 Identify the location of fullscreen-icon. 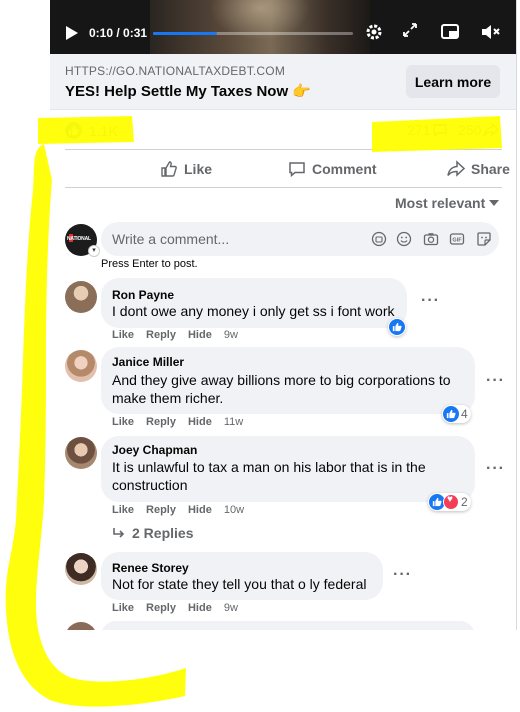
(410, 32).